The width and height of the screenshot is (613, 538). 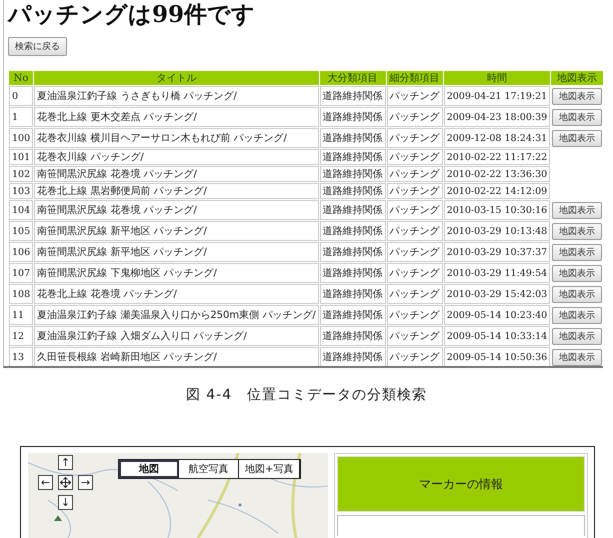 I want to click on table-cell: 2009-05-14 10:23:40, so click(x=497, y=315).